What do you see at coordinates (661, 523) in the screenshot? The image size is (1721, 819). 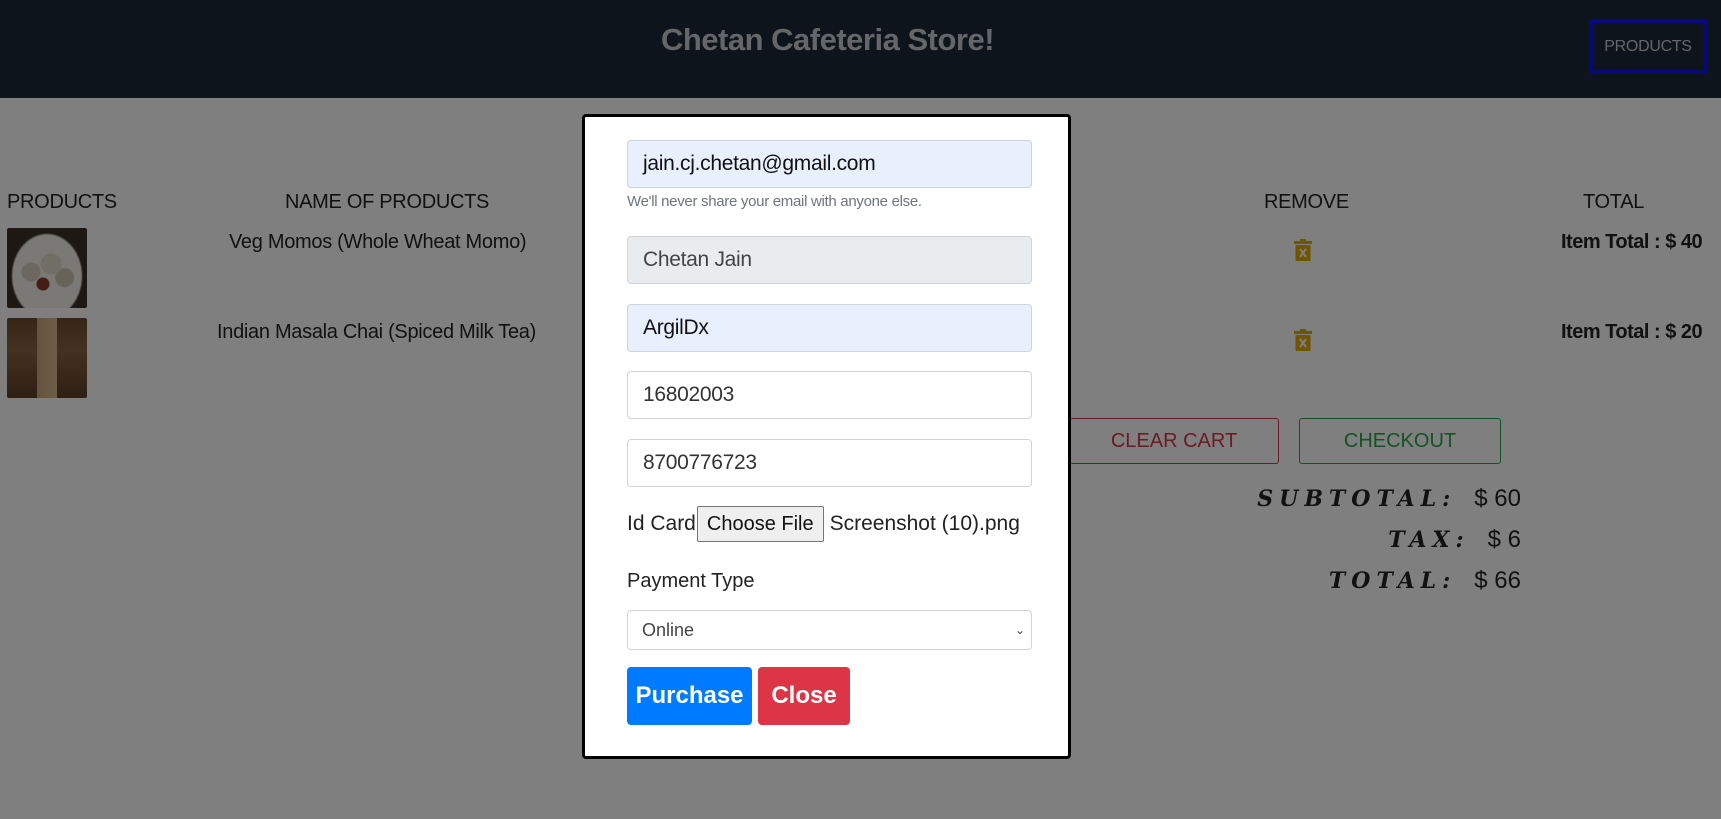 I see `id-card-label: Id Card` at bounding box center [661, 523].